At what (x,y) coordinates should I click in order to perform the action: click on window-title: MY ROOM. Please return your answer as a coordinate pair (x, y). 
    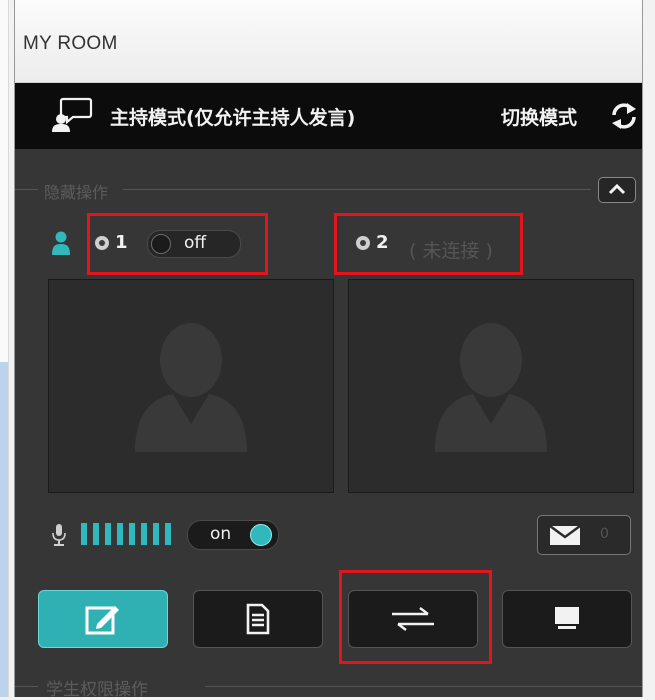
    Looking at the image, I should click on (70, 43).